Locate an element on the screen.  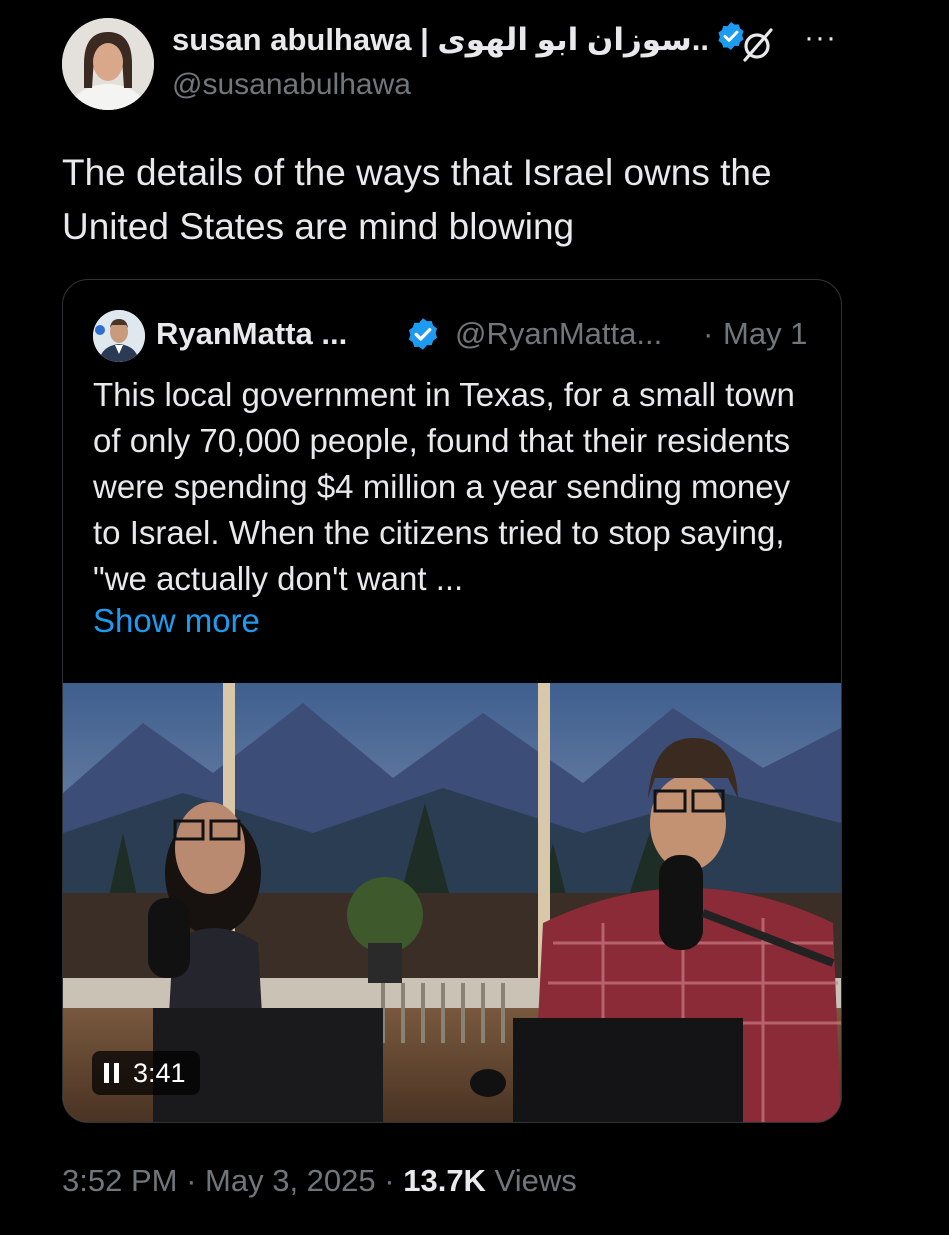
pause-icon is located at coordinates (111, 1073).